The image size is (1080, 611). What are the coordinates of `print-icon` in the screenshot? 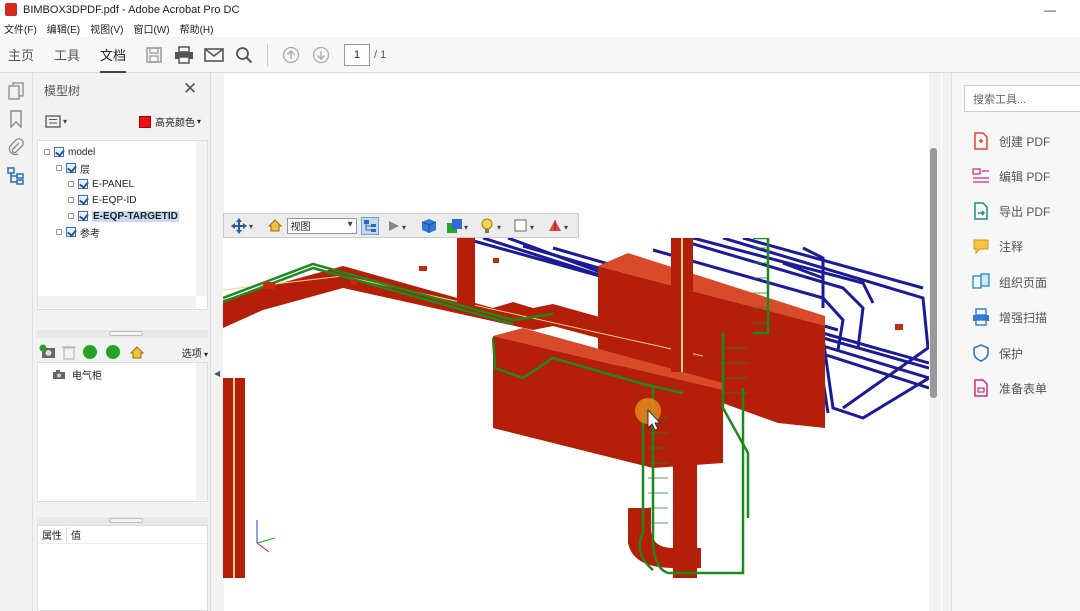 It's located at (184, 55).